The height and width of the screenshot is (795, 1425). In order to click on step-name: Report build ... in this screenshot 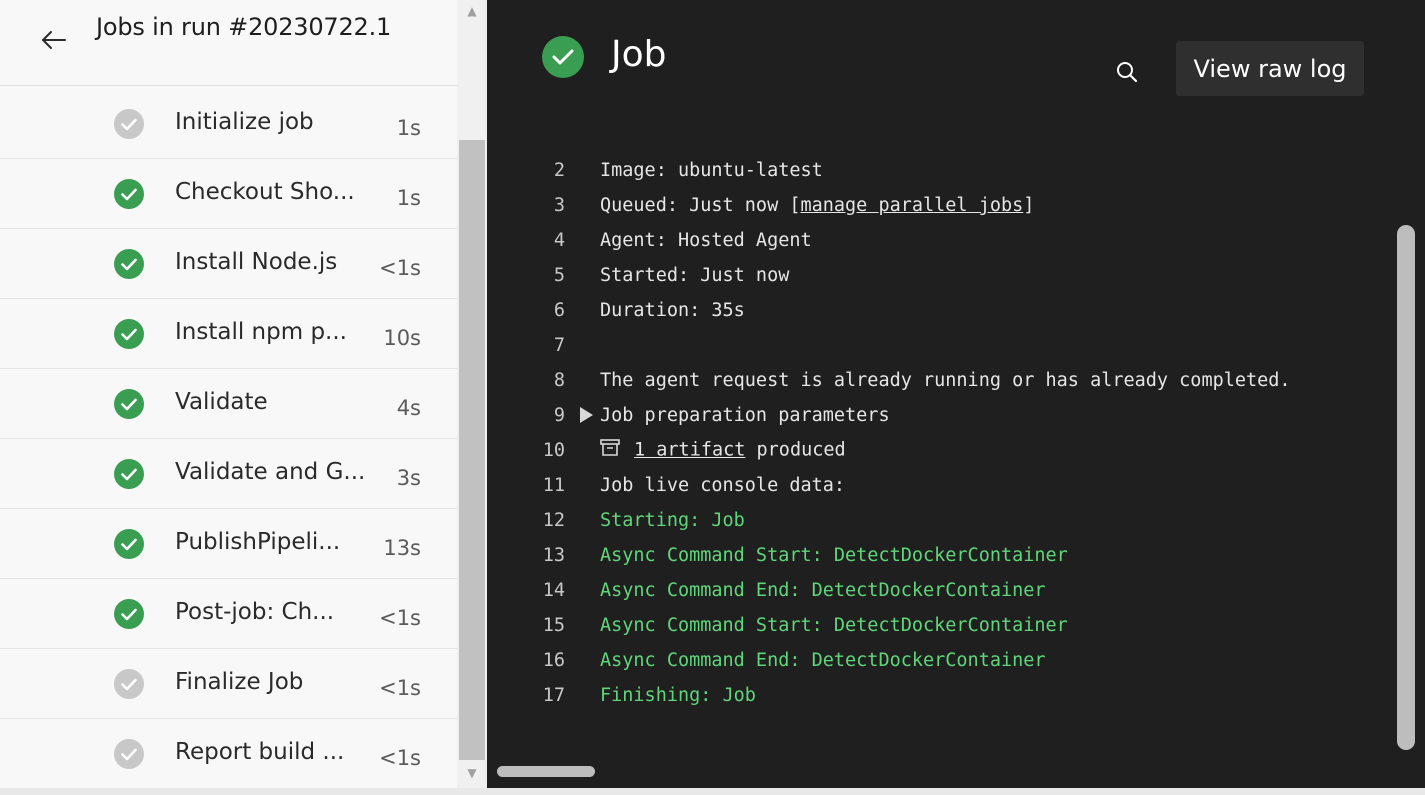, I will do `click(260, 752)`.